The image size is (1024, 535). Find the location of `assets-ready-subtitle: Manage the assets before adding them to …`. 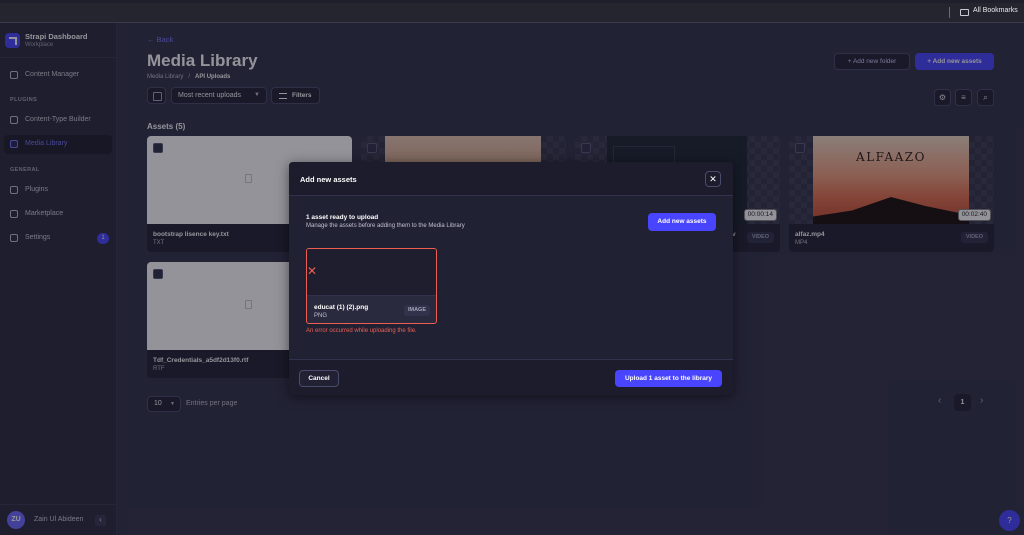

assets-ready-subtitle: Manage the assets before adding them to … is located at coordinates (385, 226).